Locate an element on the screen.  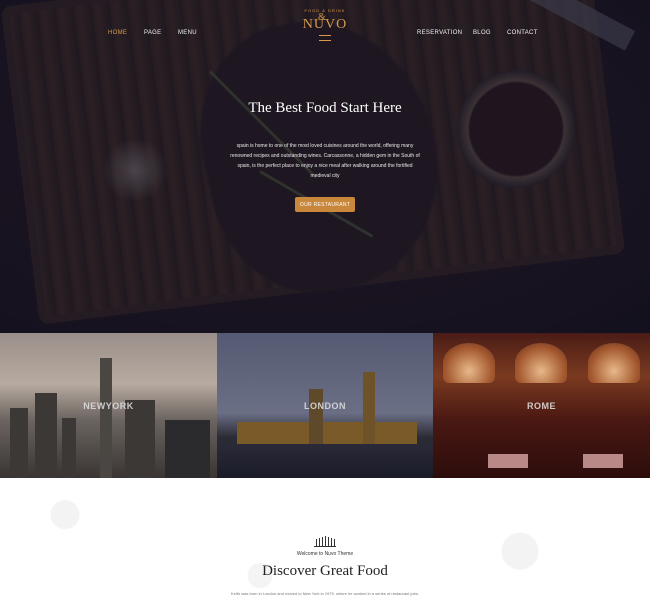
nav-page: PAGE is located at coordinates (152, 33).